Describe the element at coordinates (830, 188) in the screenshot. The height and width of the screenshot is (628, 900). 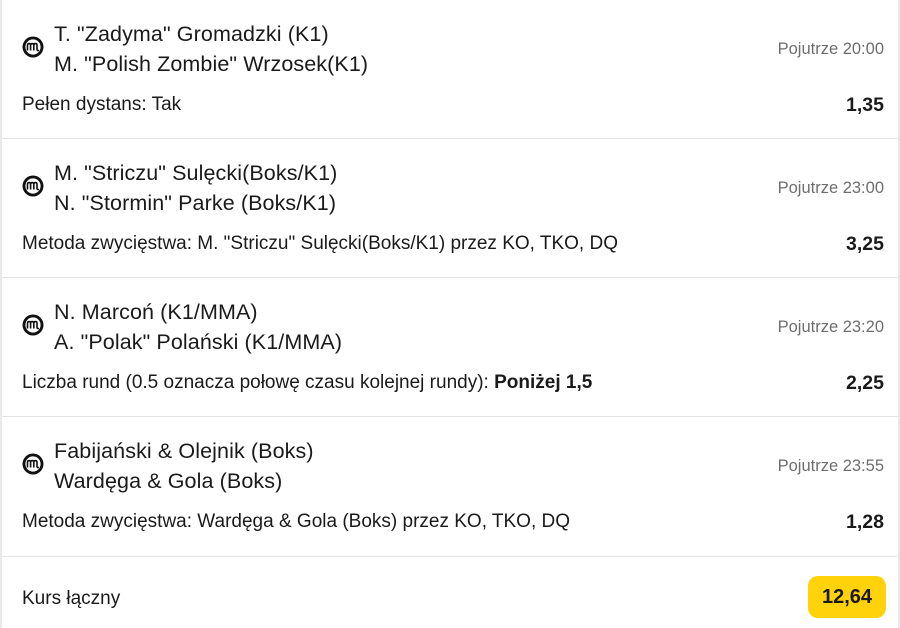
I see `event-time: Pojutrze 23:00` at that location.